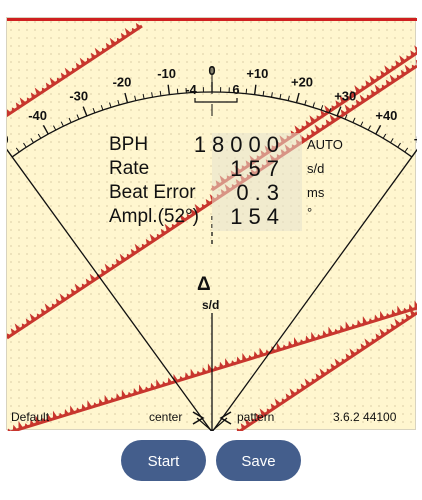 The image size is (422, 500). Describe the element at coordinates (316, 168) in the screenshot. I see `rate-unit: s/d` at that location.